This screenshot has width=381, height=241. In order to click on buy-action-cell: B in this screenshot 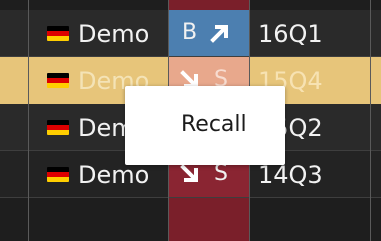, I will do `click(208, 33)`.